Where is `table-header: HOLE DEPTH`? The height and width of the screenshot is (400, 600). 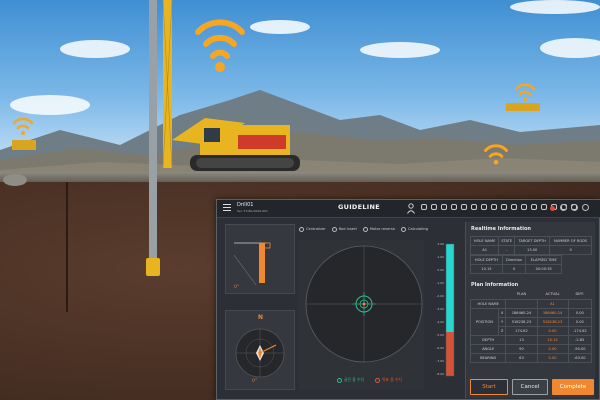 table-header: HOLE DEPTH is located at coordinates (486, 260).